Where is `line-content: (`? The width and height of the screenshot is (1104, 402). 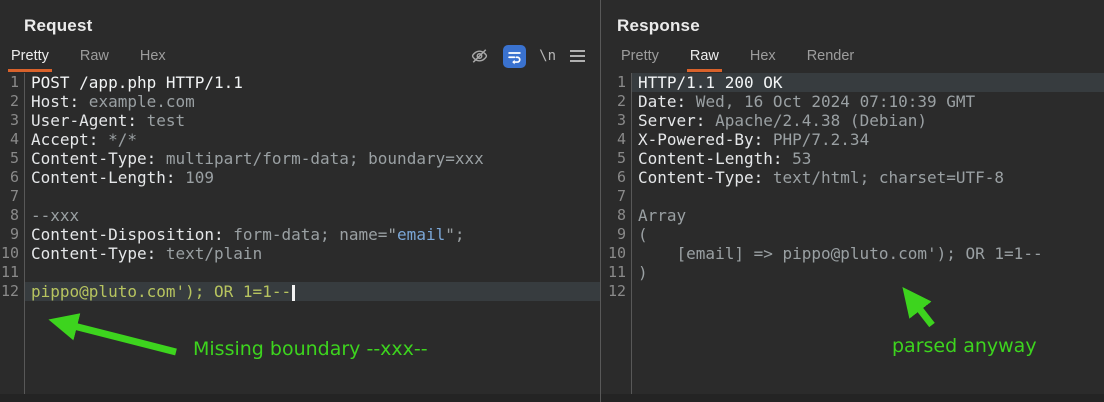 line-content: ( is located at coordinates (643, 234).